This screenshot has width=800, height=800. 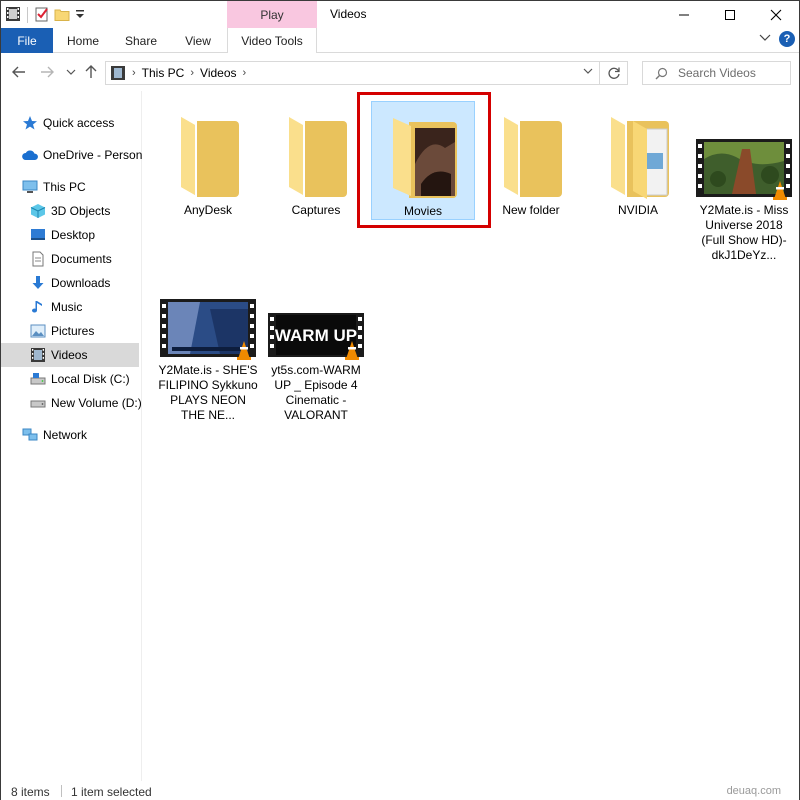 What do you see at coordinates (38, 235) in the screenshot?
I see `desktop-icon` at bounding box center [38, 235].